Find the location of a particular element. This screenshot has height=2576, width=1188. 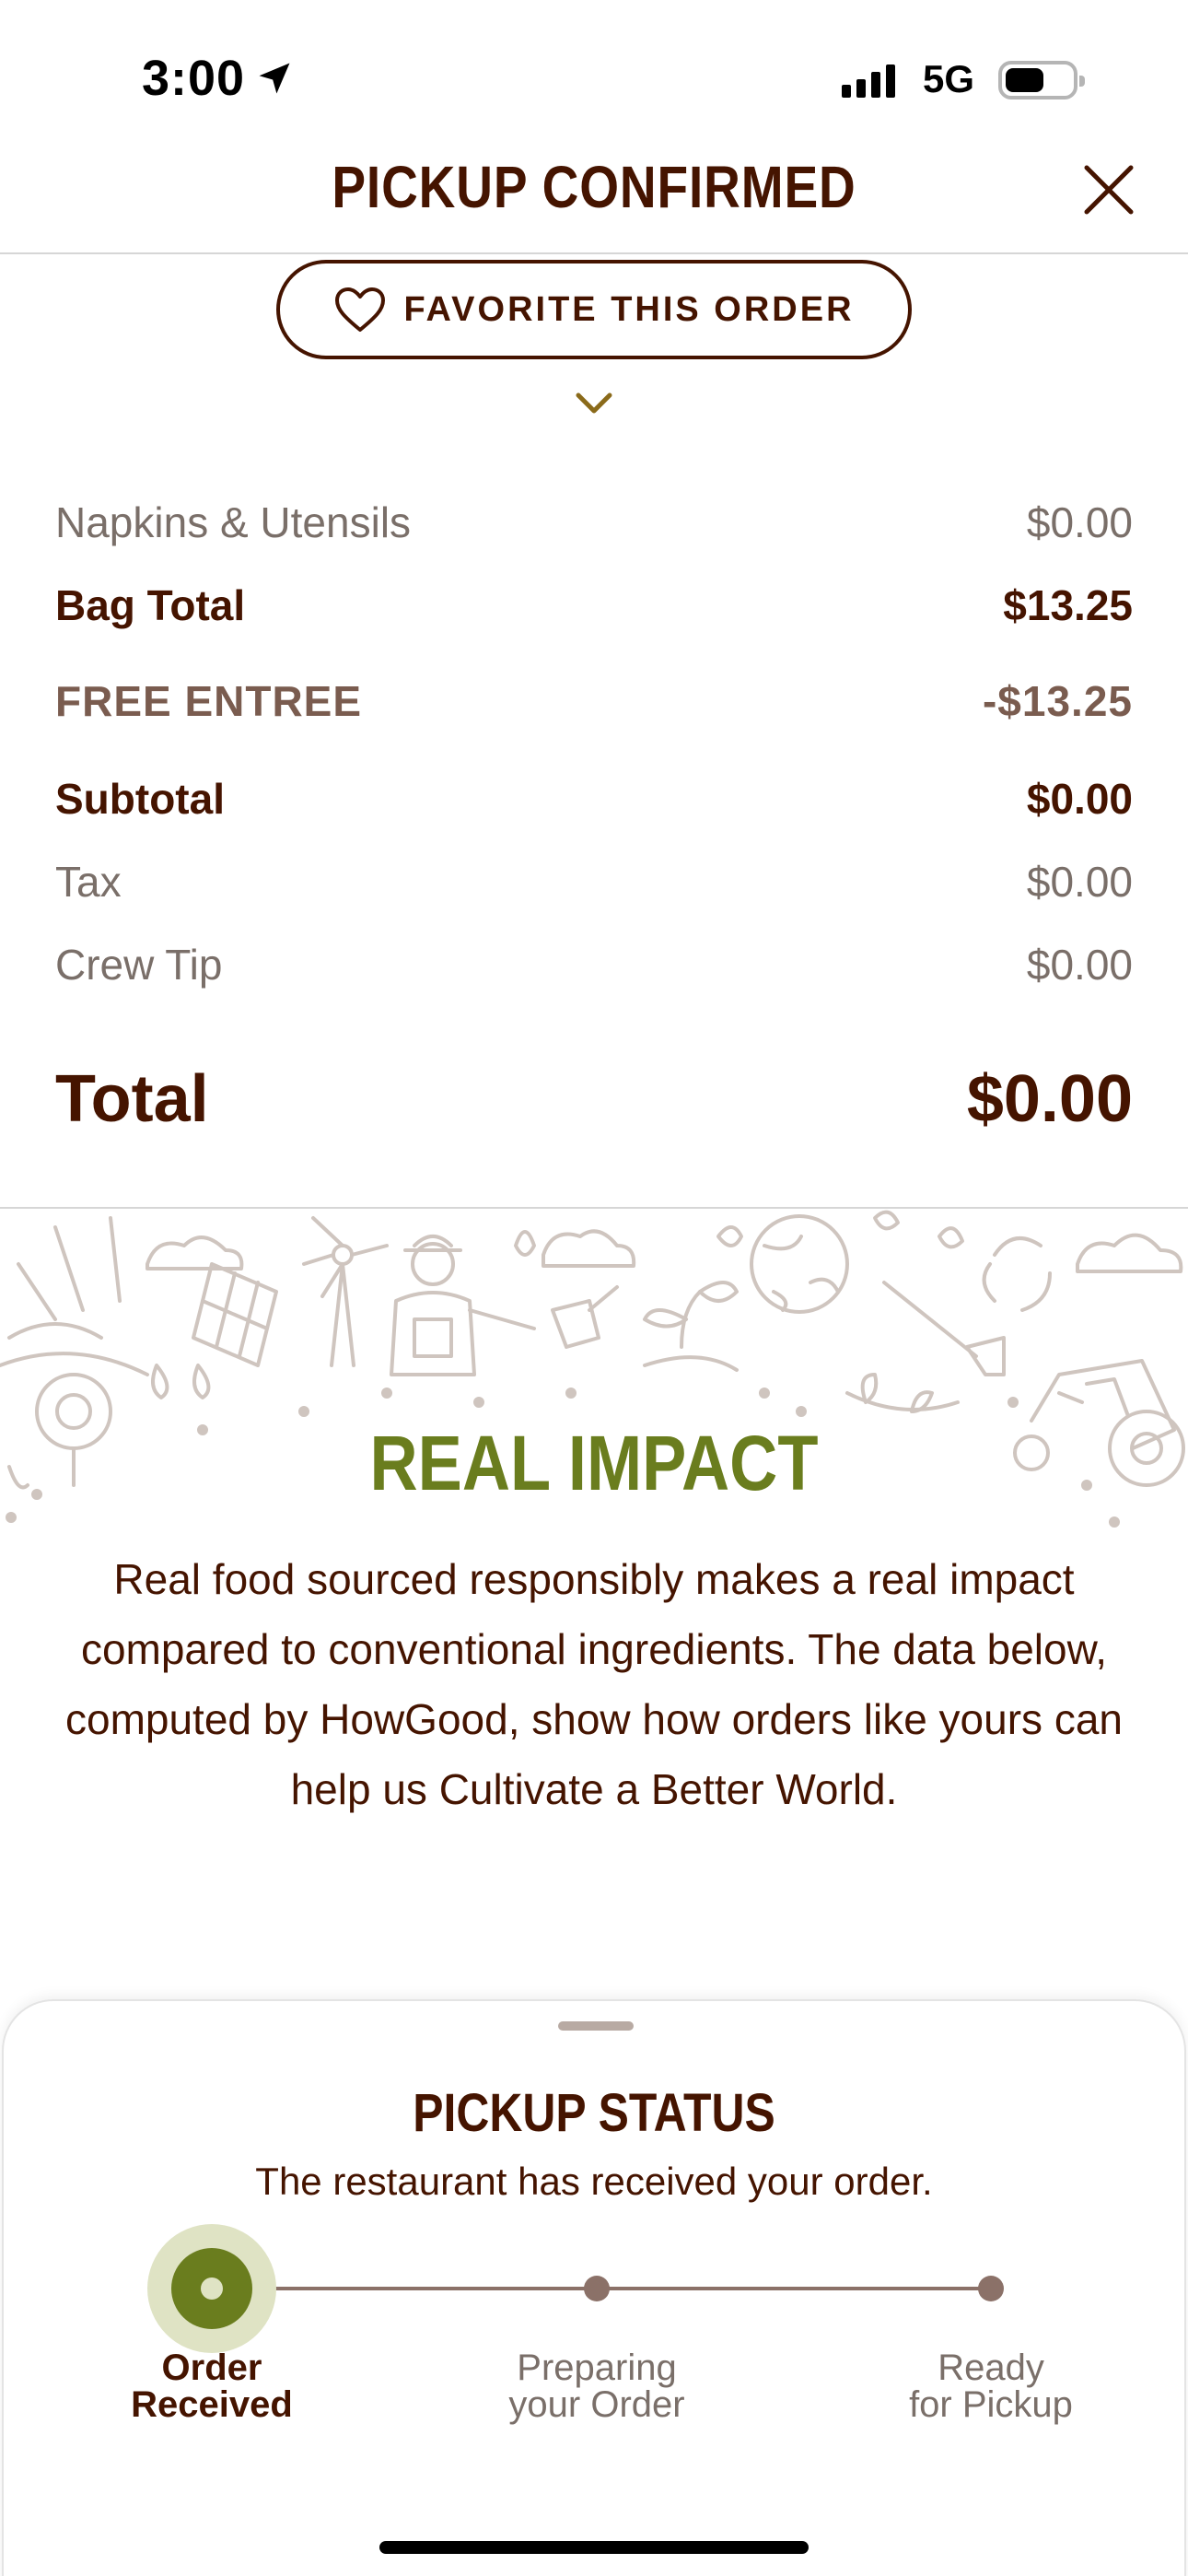

summary-label: Tax is located at coordinates (88, 882).